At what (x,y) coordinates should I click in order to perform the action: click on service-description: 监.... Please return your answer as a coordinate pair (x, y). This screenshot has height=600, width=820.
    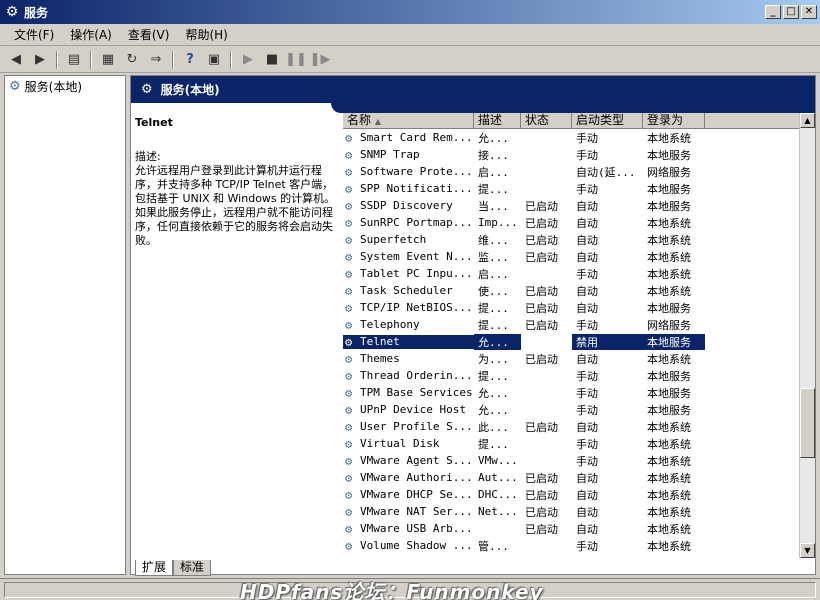
    Looking at the image, I should click on (493, 257).